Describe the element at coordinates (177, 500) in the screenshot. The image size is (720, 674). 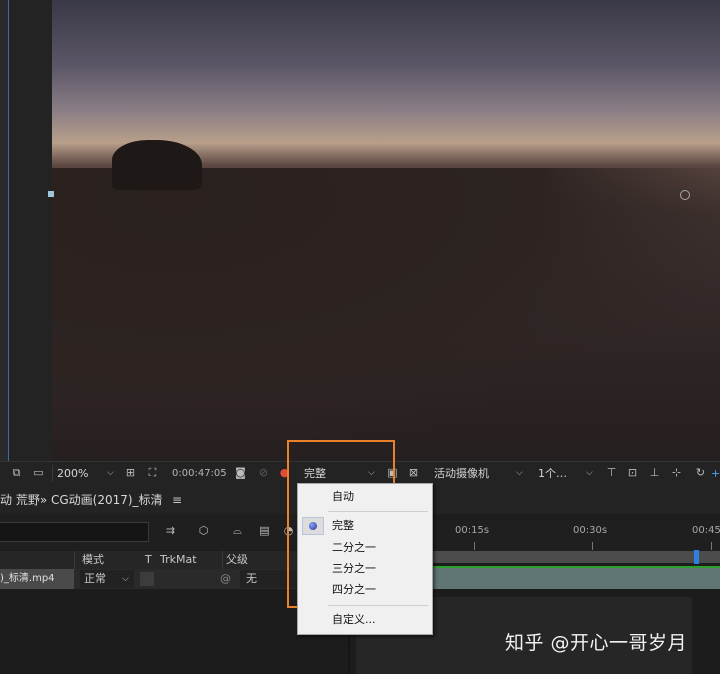
I see `panel-menu-icon: ≡` at that location.